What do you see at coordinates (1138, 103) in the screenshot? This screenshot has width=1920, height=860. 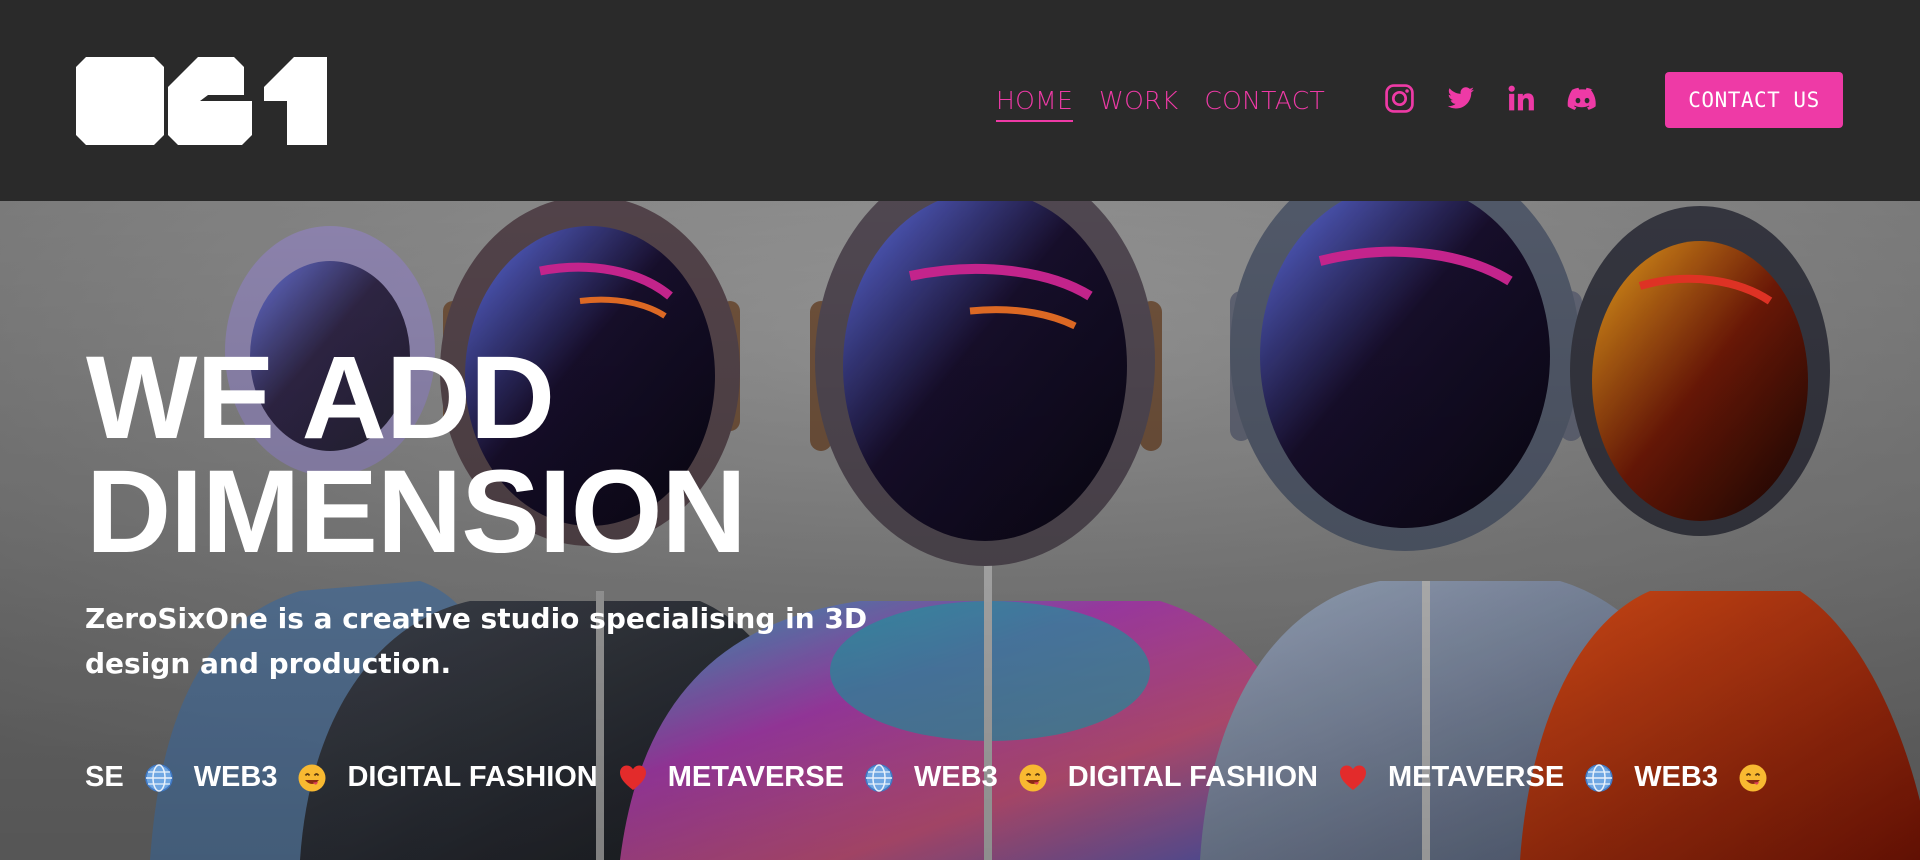 I see `nav-work: WORK` at bounding box center [1138, 103].